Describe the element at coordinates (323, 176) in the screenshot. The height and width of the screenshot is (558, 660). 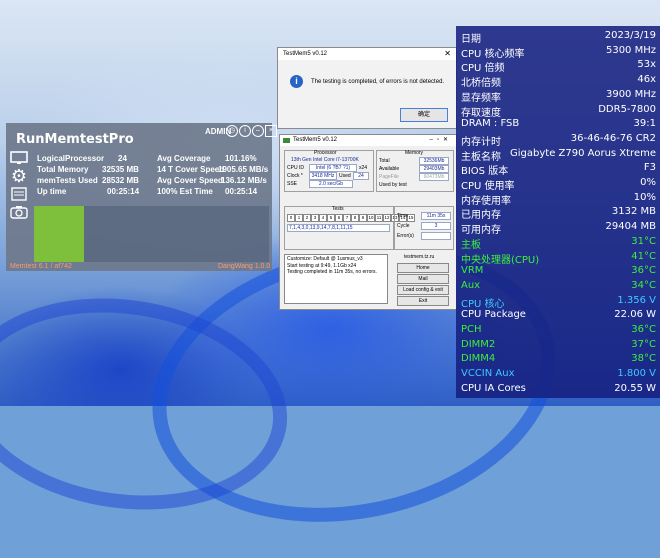
I see `clock-value: 3418 MHz` at that location.